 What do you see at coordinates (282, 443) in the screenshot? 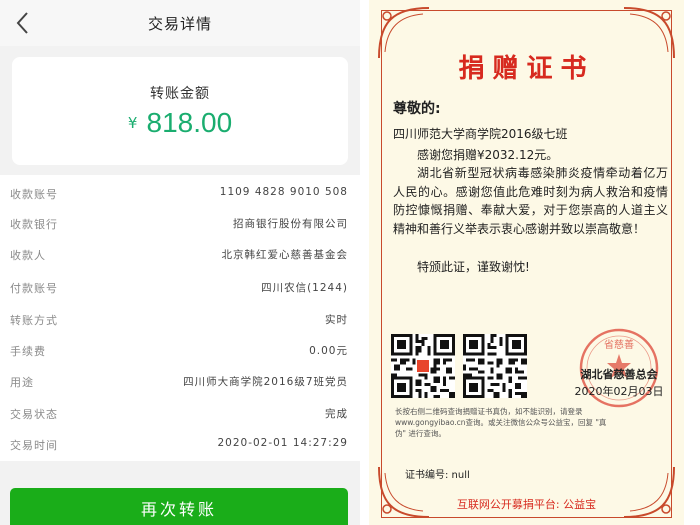
I see `detail-value: 2020-02-01 14:27:29` at bounding box center [282, 443].